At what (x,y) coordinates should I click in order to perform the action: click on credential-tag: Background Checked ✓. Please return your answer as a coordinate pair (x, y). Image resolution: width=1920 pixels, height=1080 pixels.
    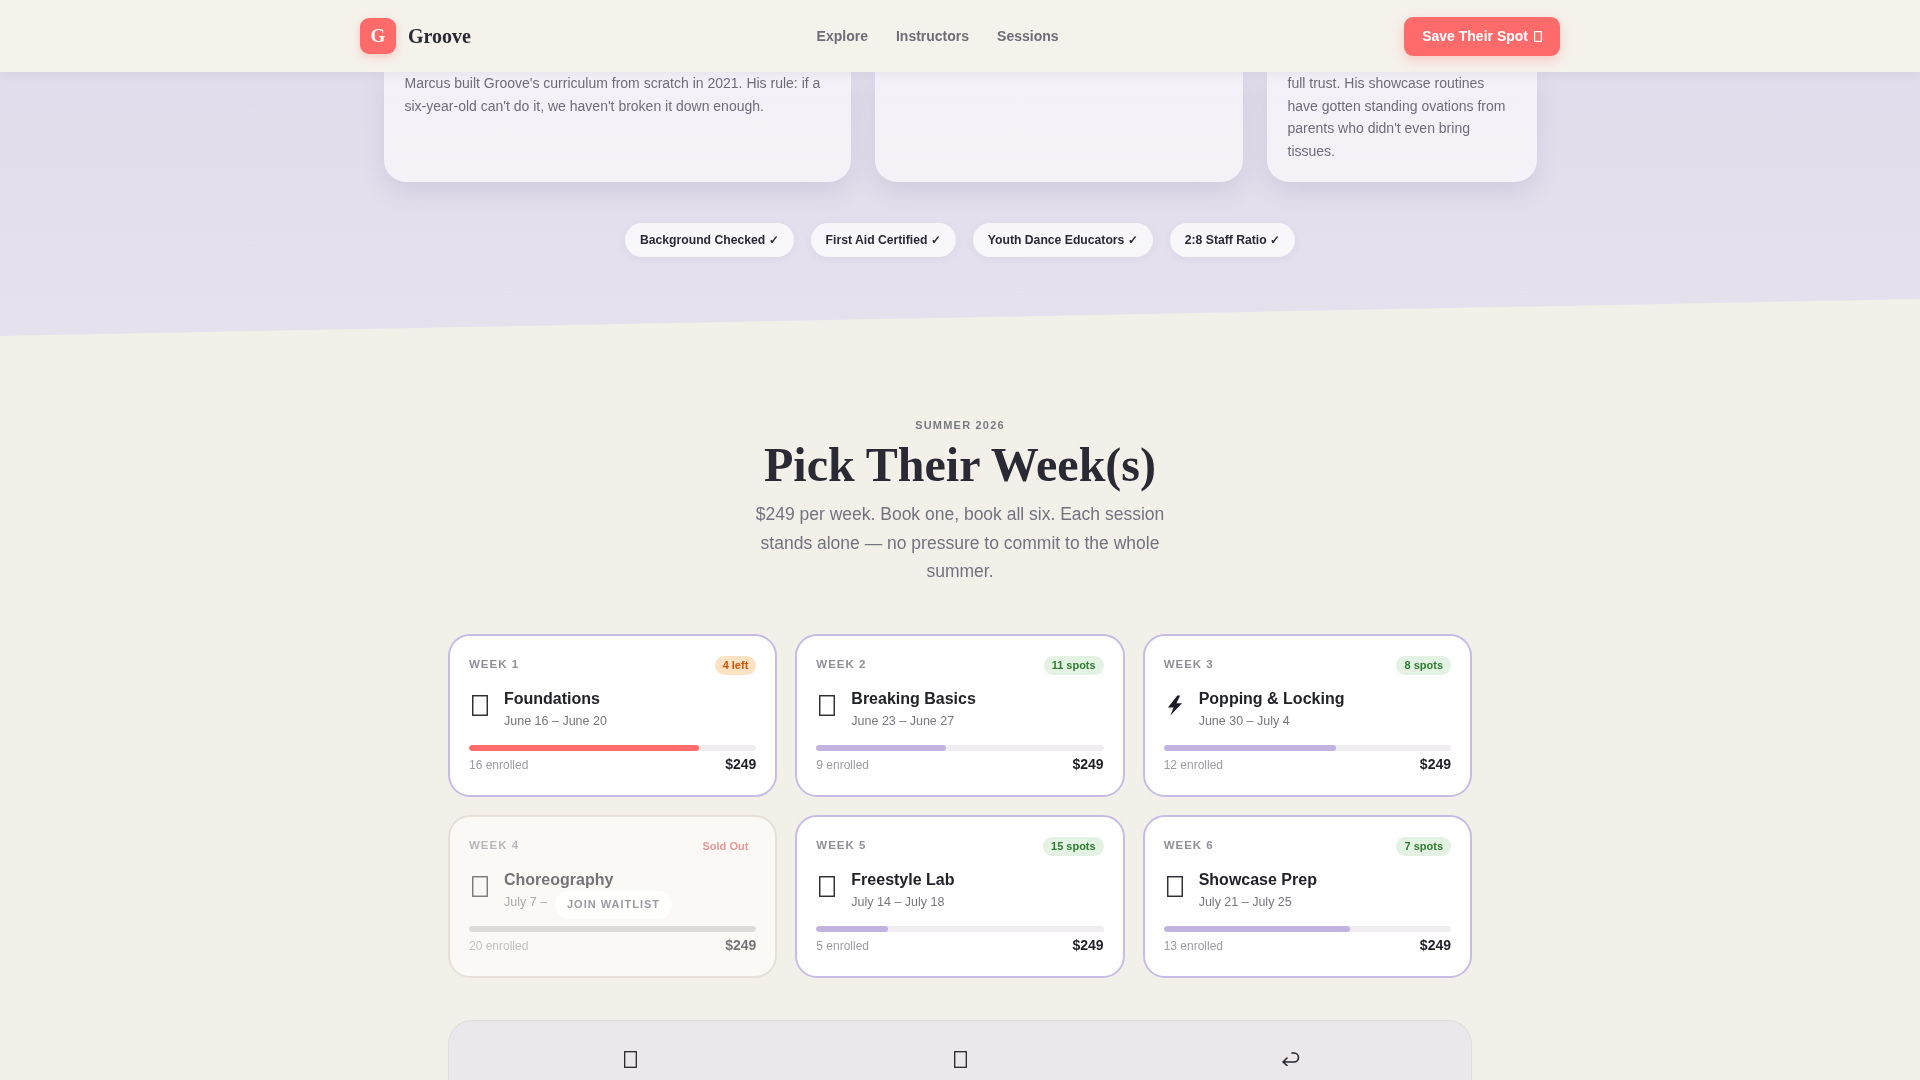
    Looking at the image, I should click on (709, 240).